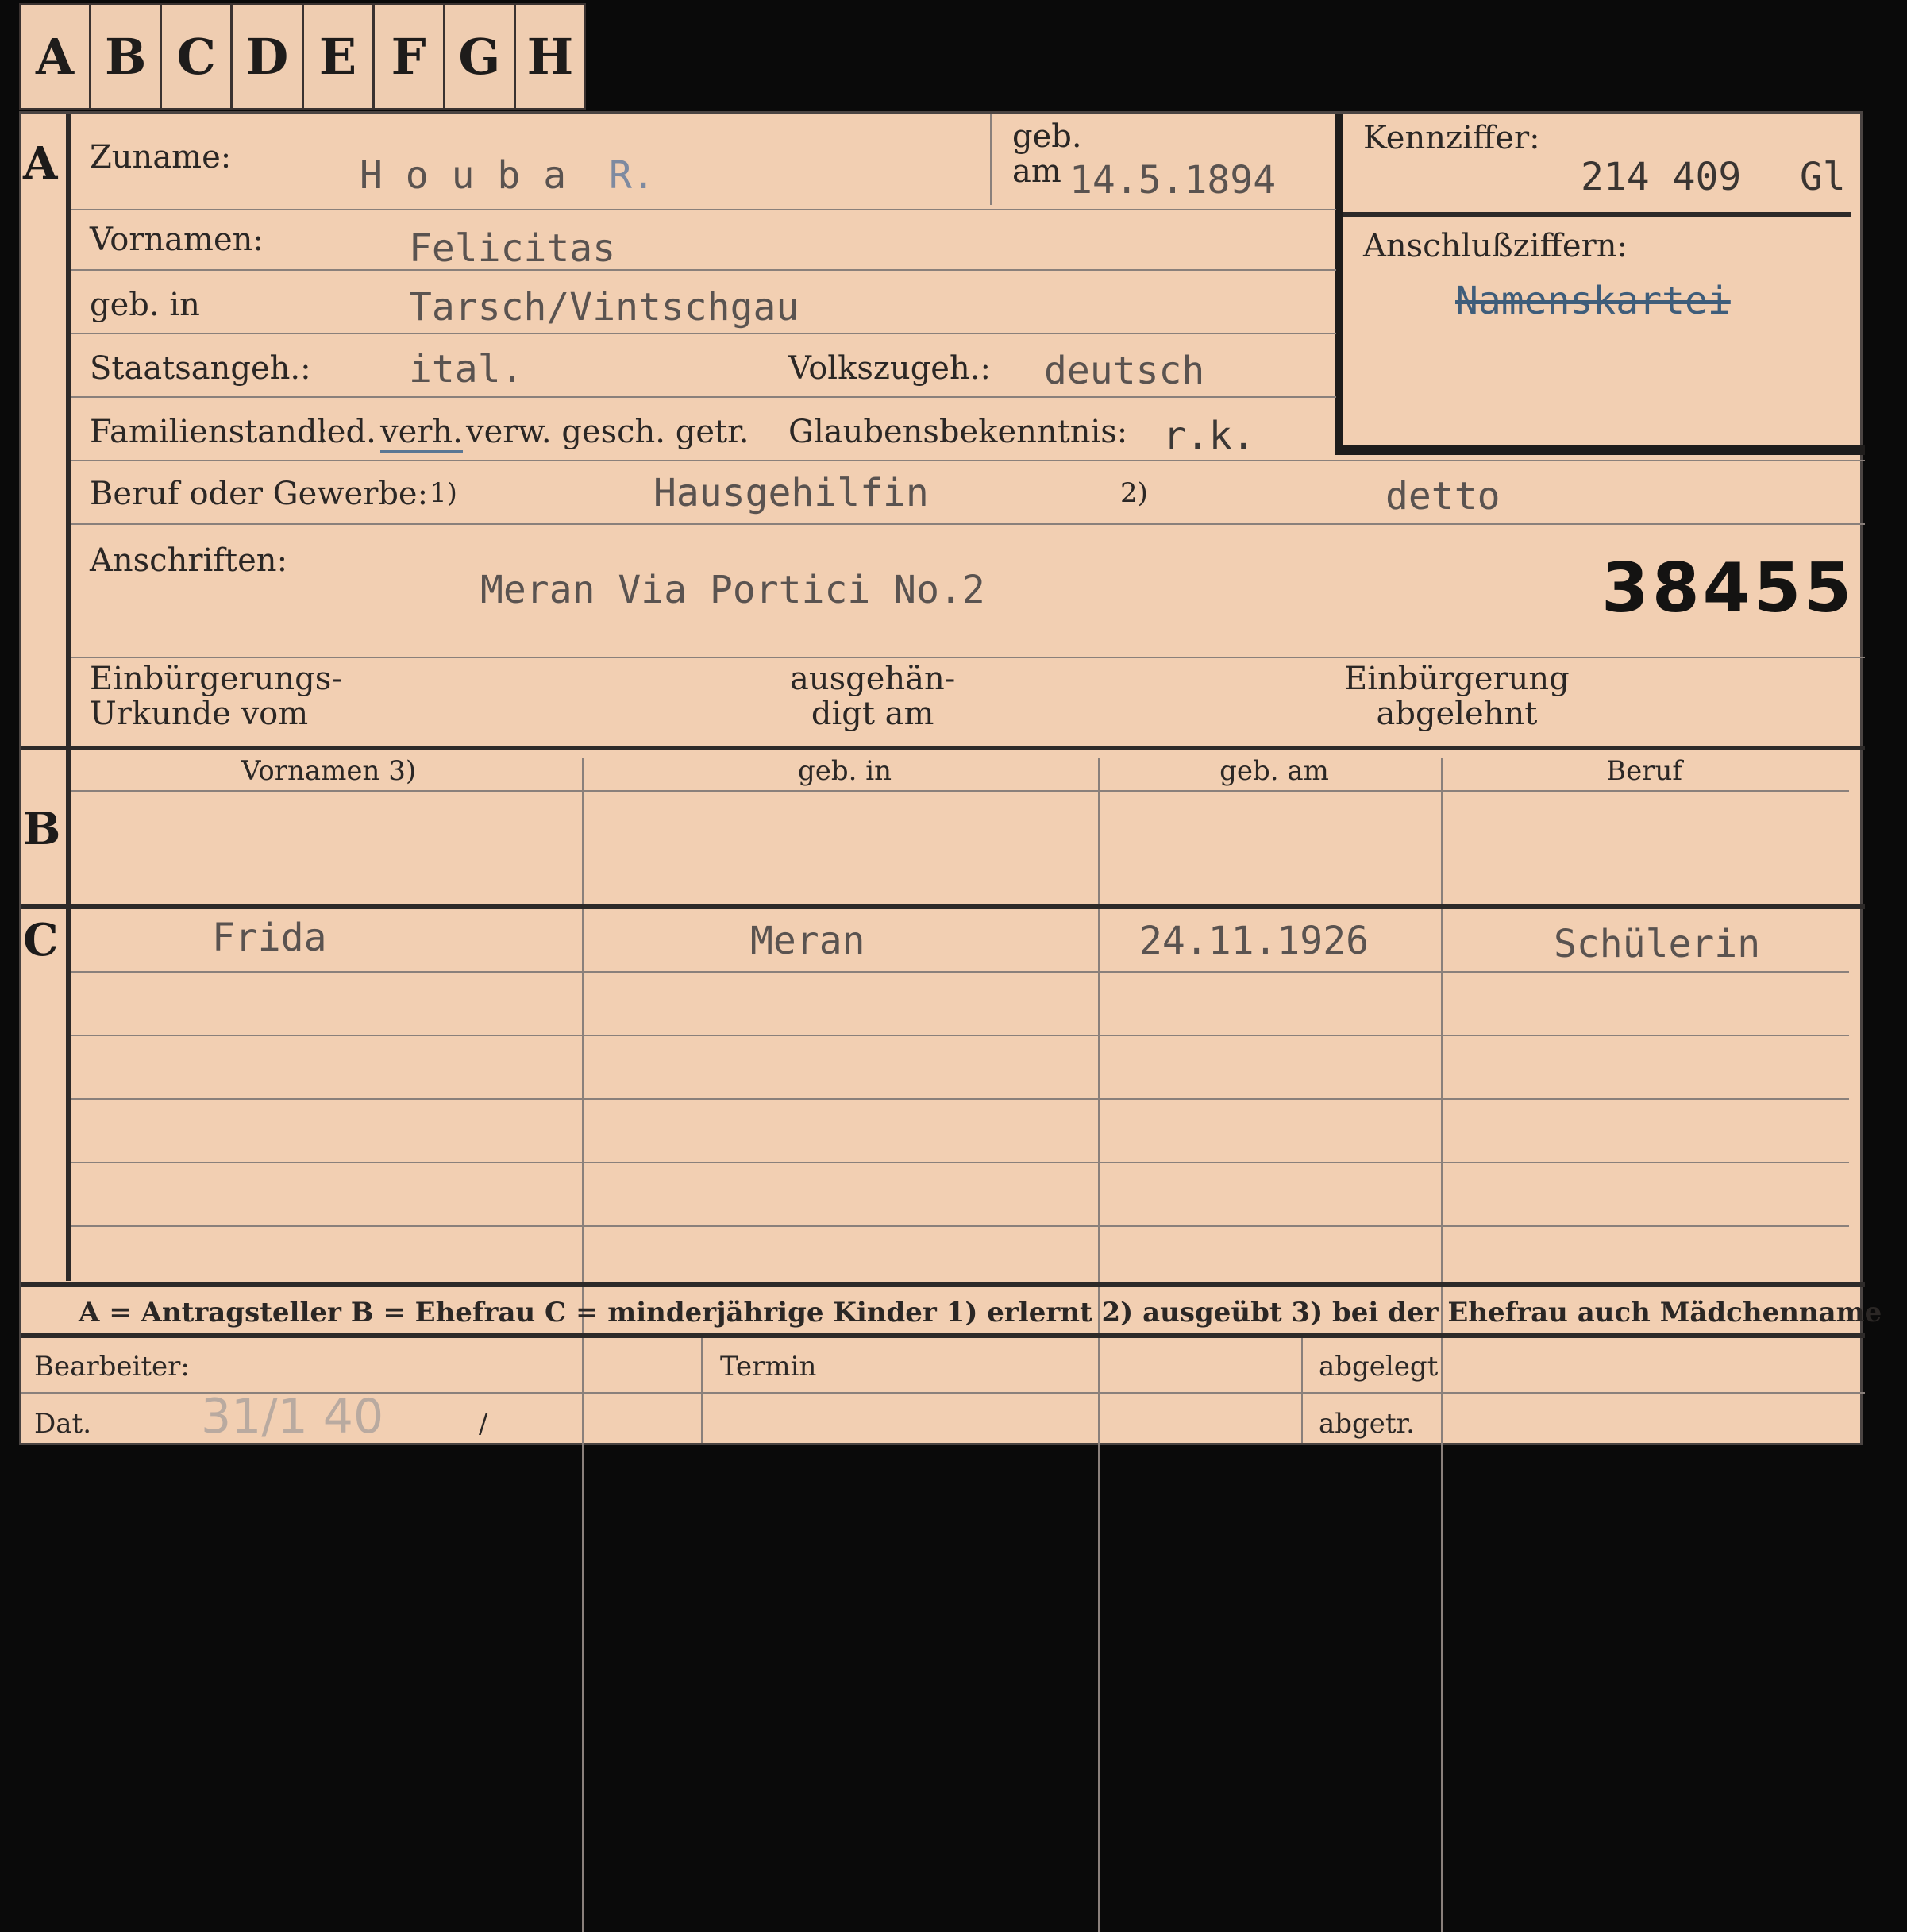 The width and height of the screenshot is (1907, 1932). What do you see at coordinates (1274, 771) in the screenshot?
I see `header-geb-am: geb. am` at bounding box center [1274, 771].